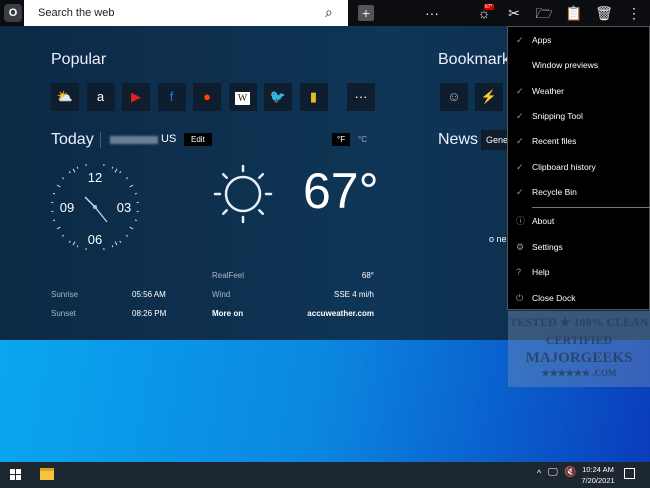  Describe the element at coordinates (79, 59) in the screenshot. I see `popular-title: Popular` at that location.